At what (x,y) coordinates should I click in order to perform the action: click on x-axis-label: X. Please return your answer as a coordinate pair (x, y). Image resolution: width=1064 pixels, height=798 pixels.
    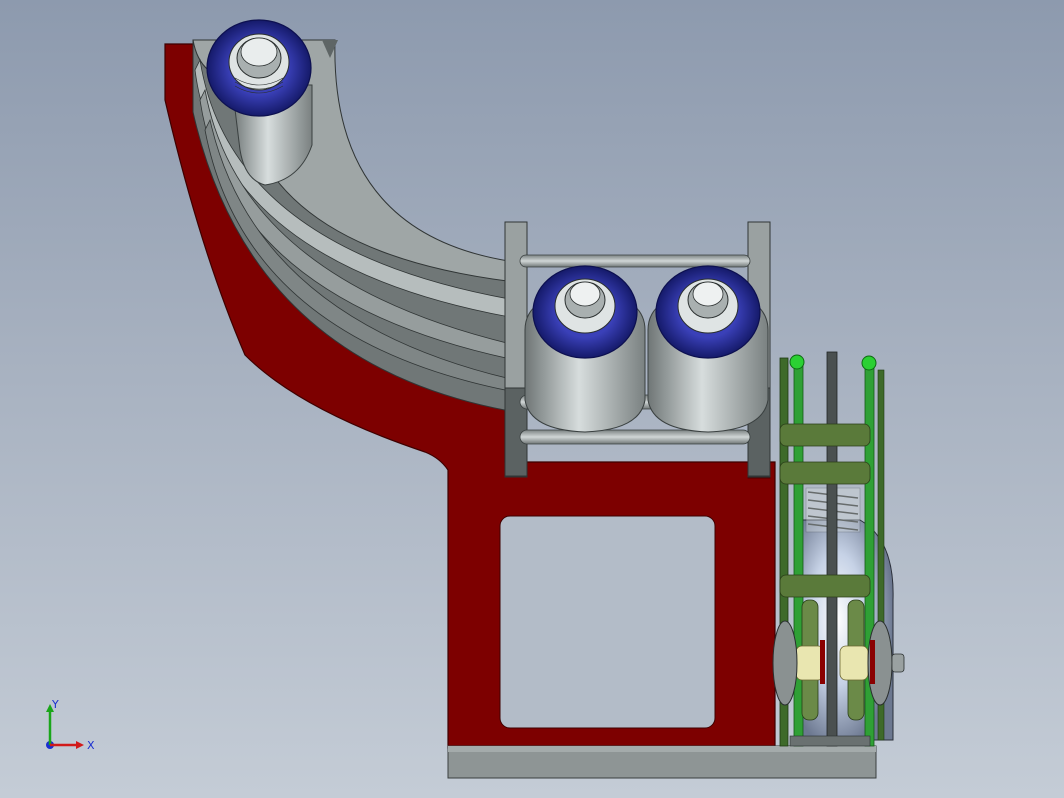
    Looking at the image, I should click on (91, 745).